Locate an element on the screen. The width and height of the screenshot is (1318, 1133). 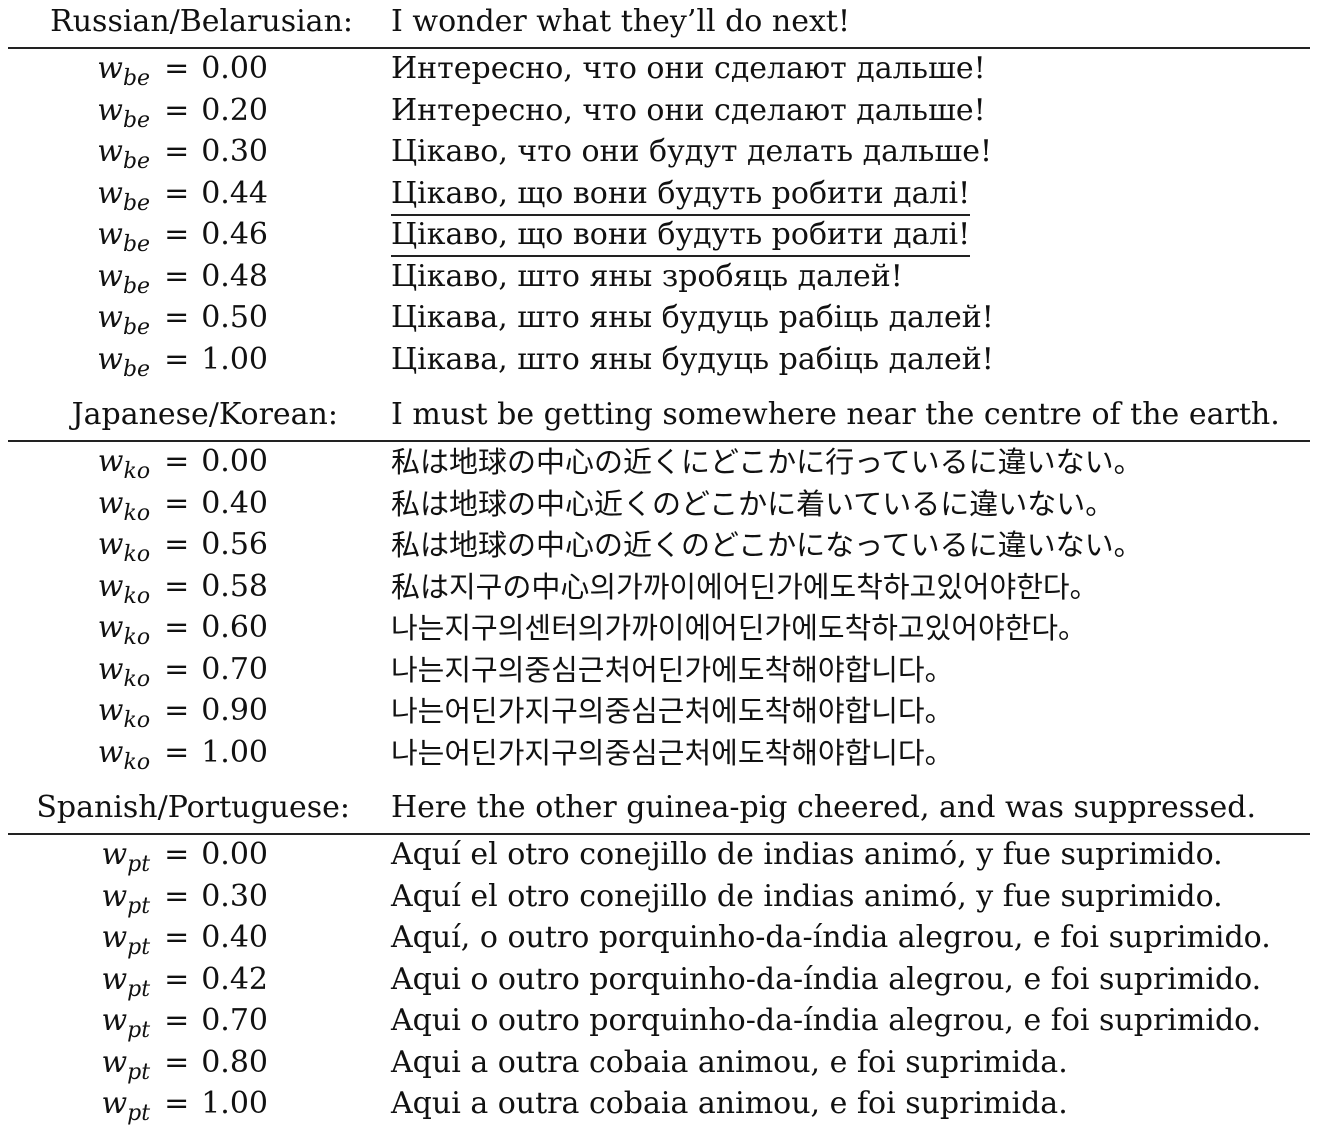
table-row: wko = 0.90 나는어딘가지구의중심근처에도착해야합니다。 is located at coordinates (659, 712).